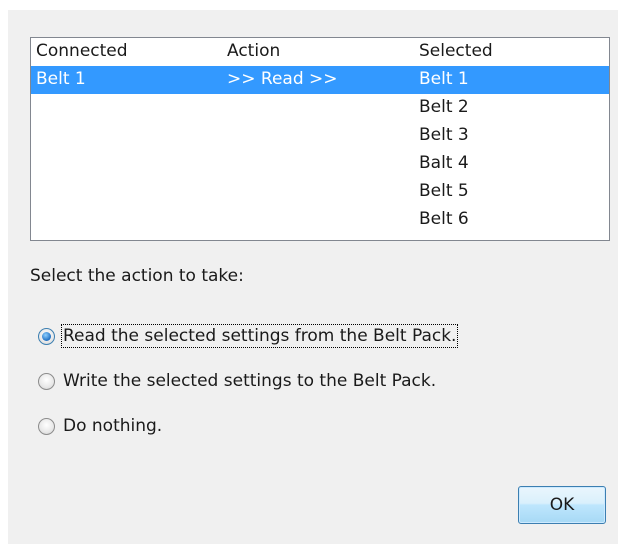 The image size is (624, 544). Describe the element at coordinates (444, 135) in the screenshot. I see `cell-selected: Belt 3` at that location.